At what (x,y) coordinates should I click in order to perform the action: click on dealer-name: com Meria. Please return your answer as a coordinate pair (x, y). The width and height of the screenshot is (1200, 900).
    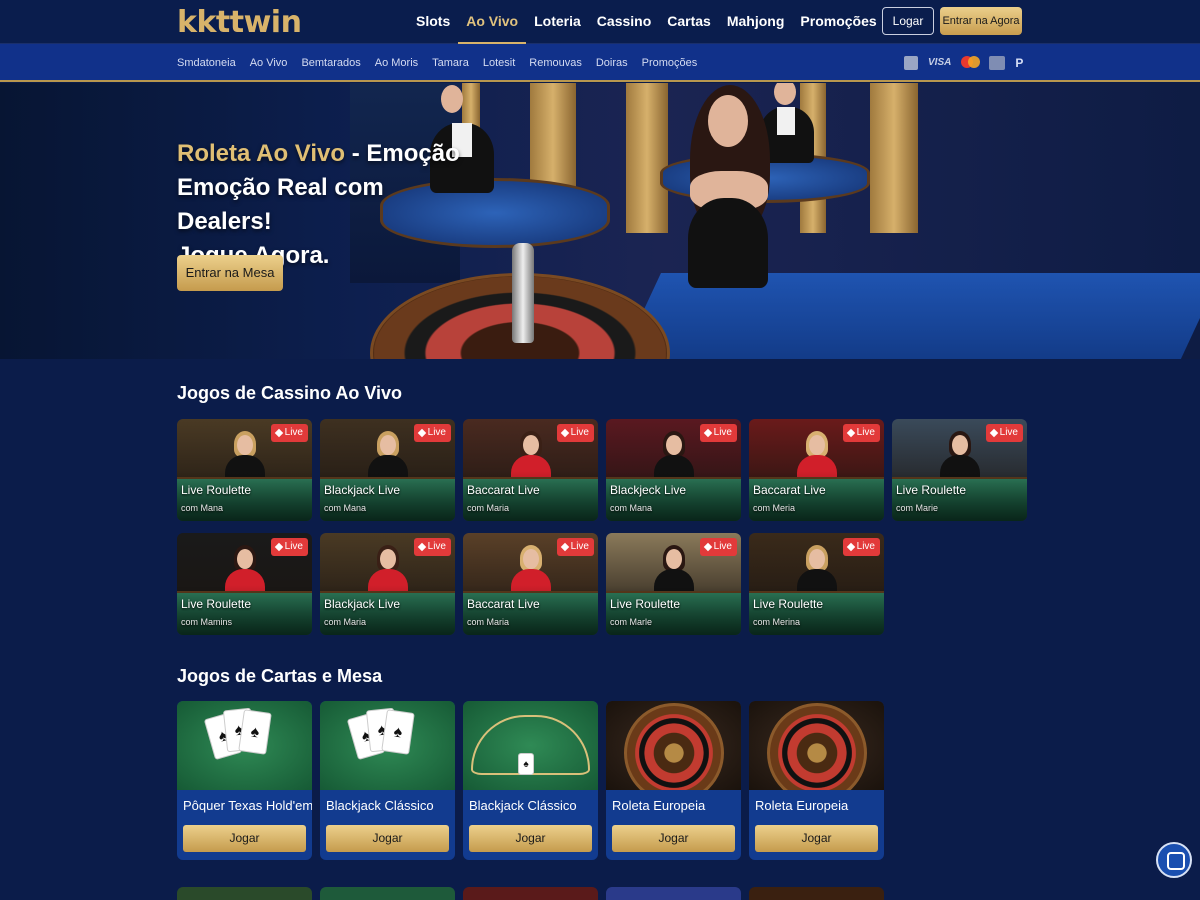
    Looking at the image, I should click on (774, 508).